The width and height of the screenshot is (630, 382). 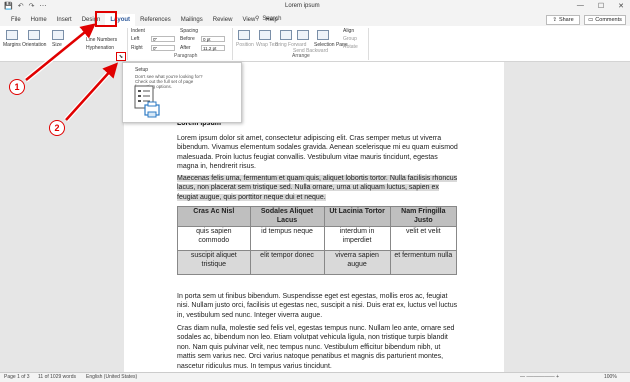 I want to click on customize-qat-icon: ⋯, so click(x=42, y=7).